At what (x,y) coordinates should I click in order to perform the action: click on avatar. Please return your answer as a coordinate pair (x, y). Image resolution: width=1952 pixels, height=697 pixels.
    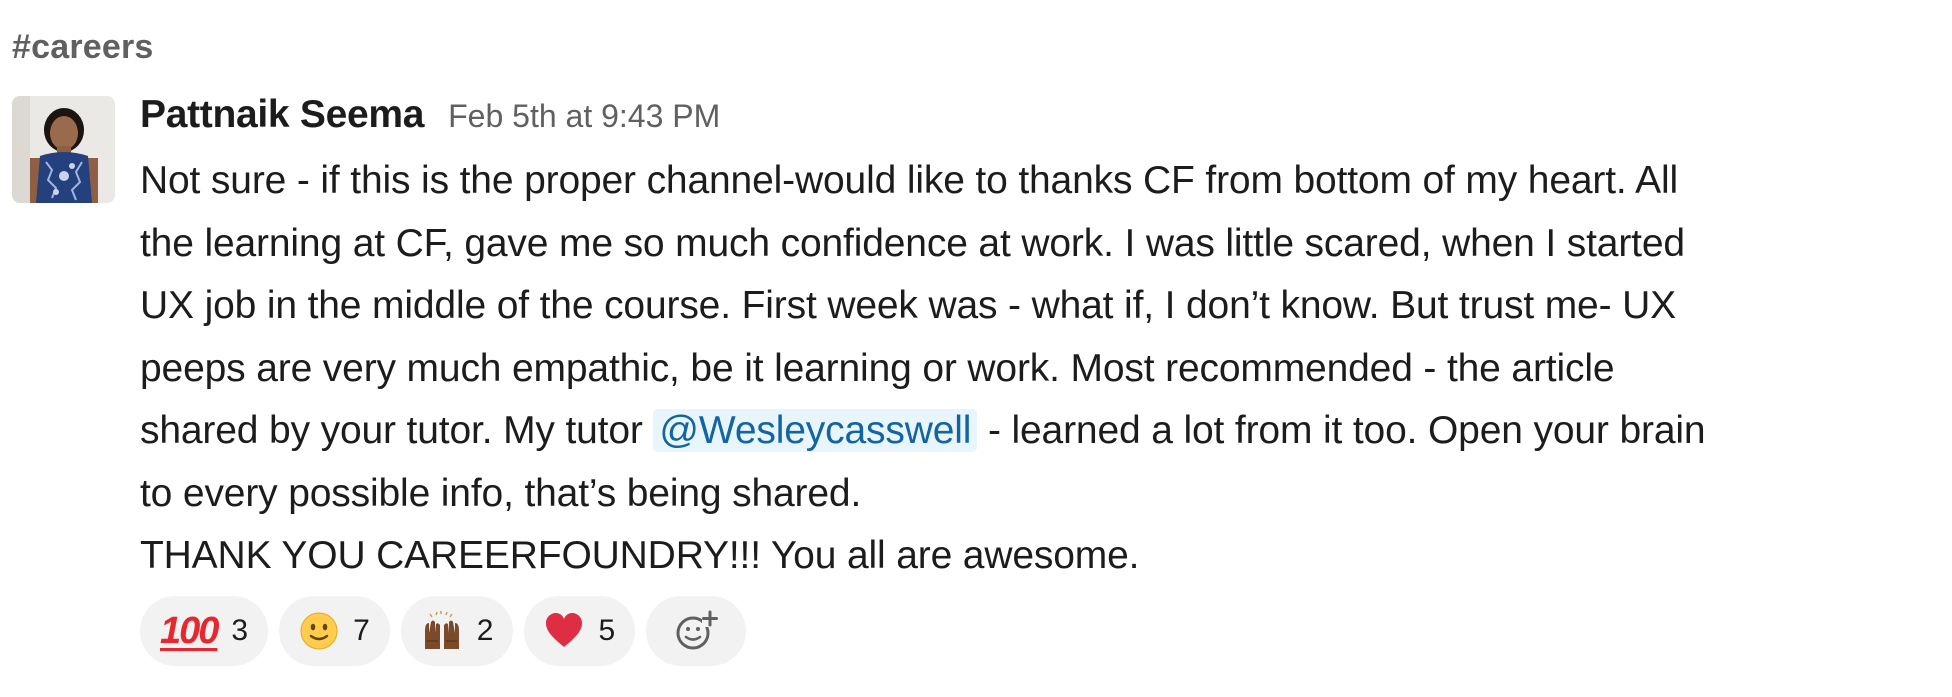
    Looking at the image, I should click on (63, 149).